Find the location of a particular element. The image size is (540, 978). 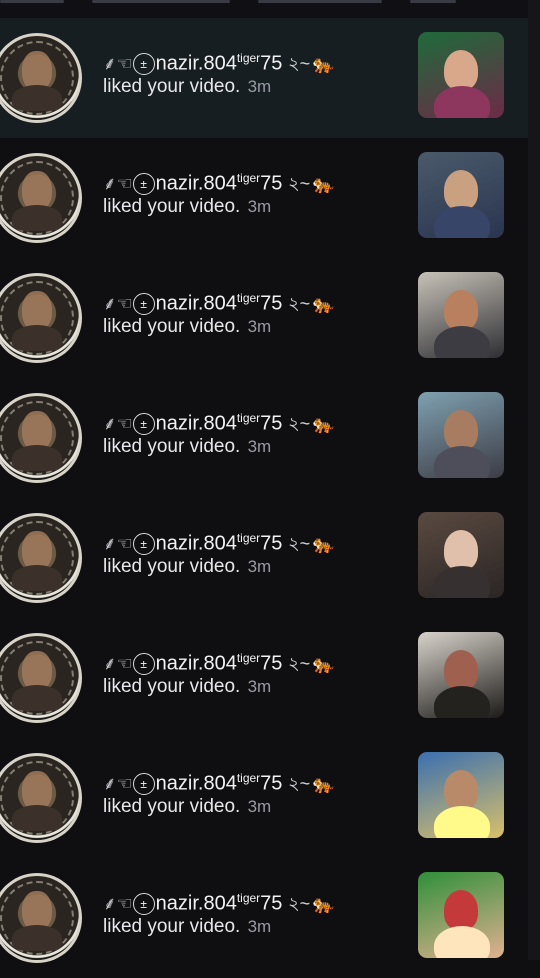

scrollbar is located at coordinates (534, 480).